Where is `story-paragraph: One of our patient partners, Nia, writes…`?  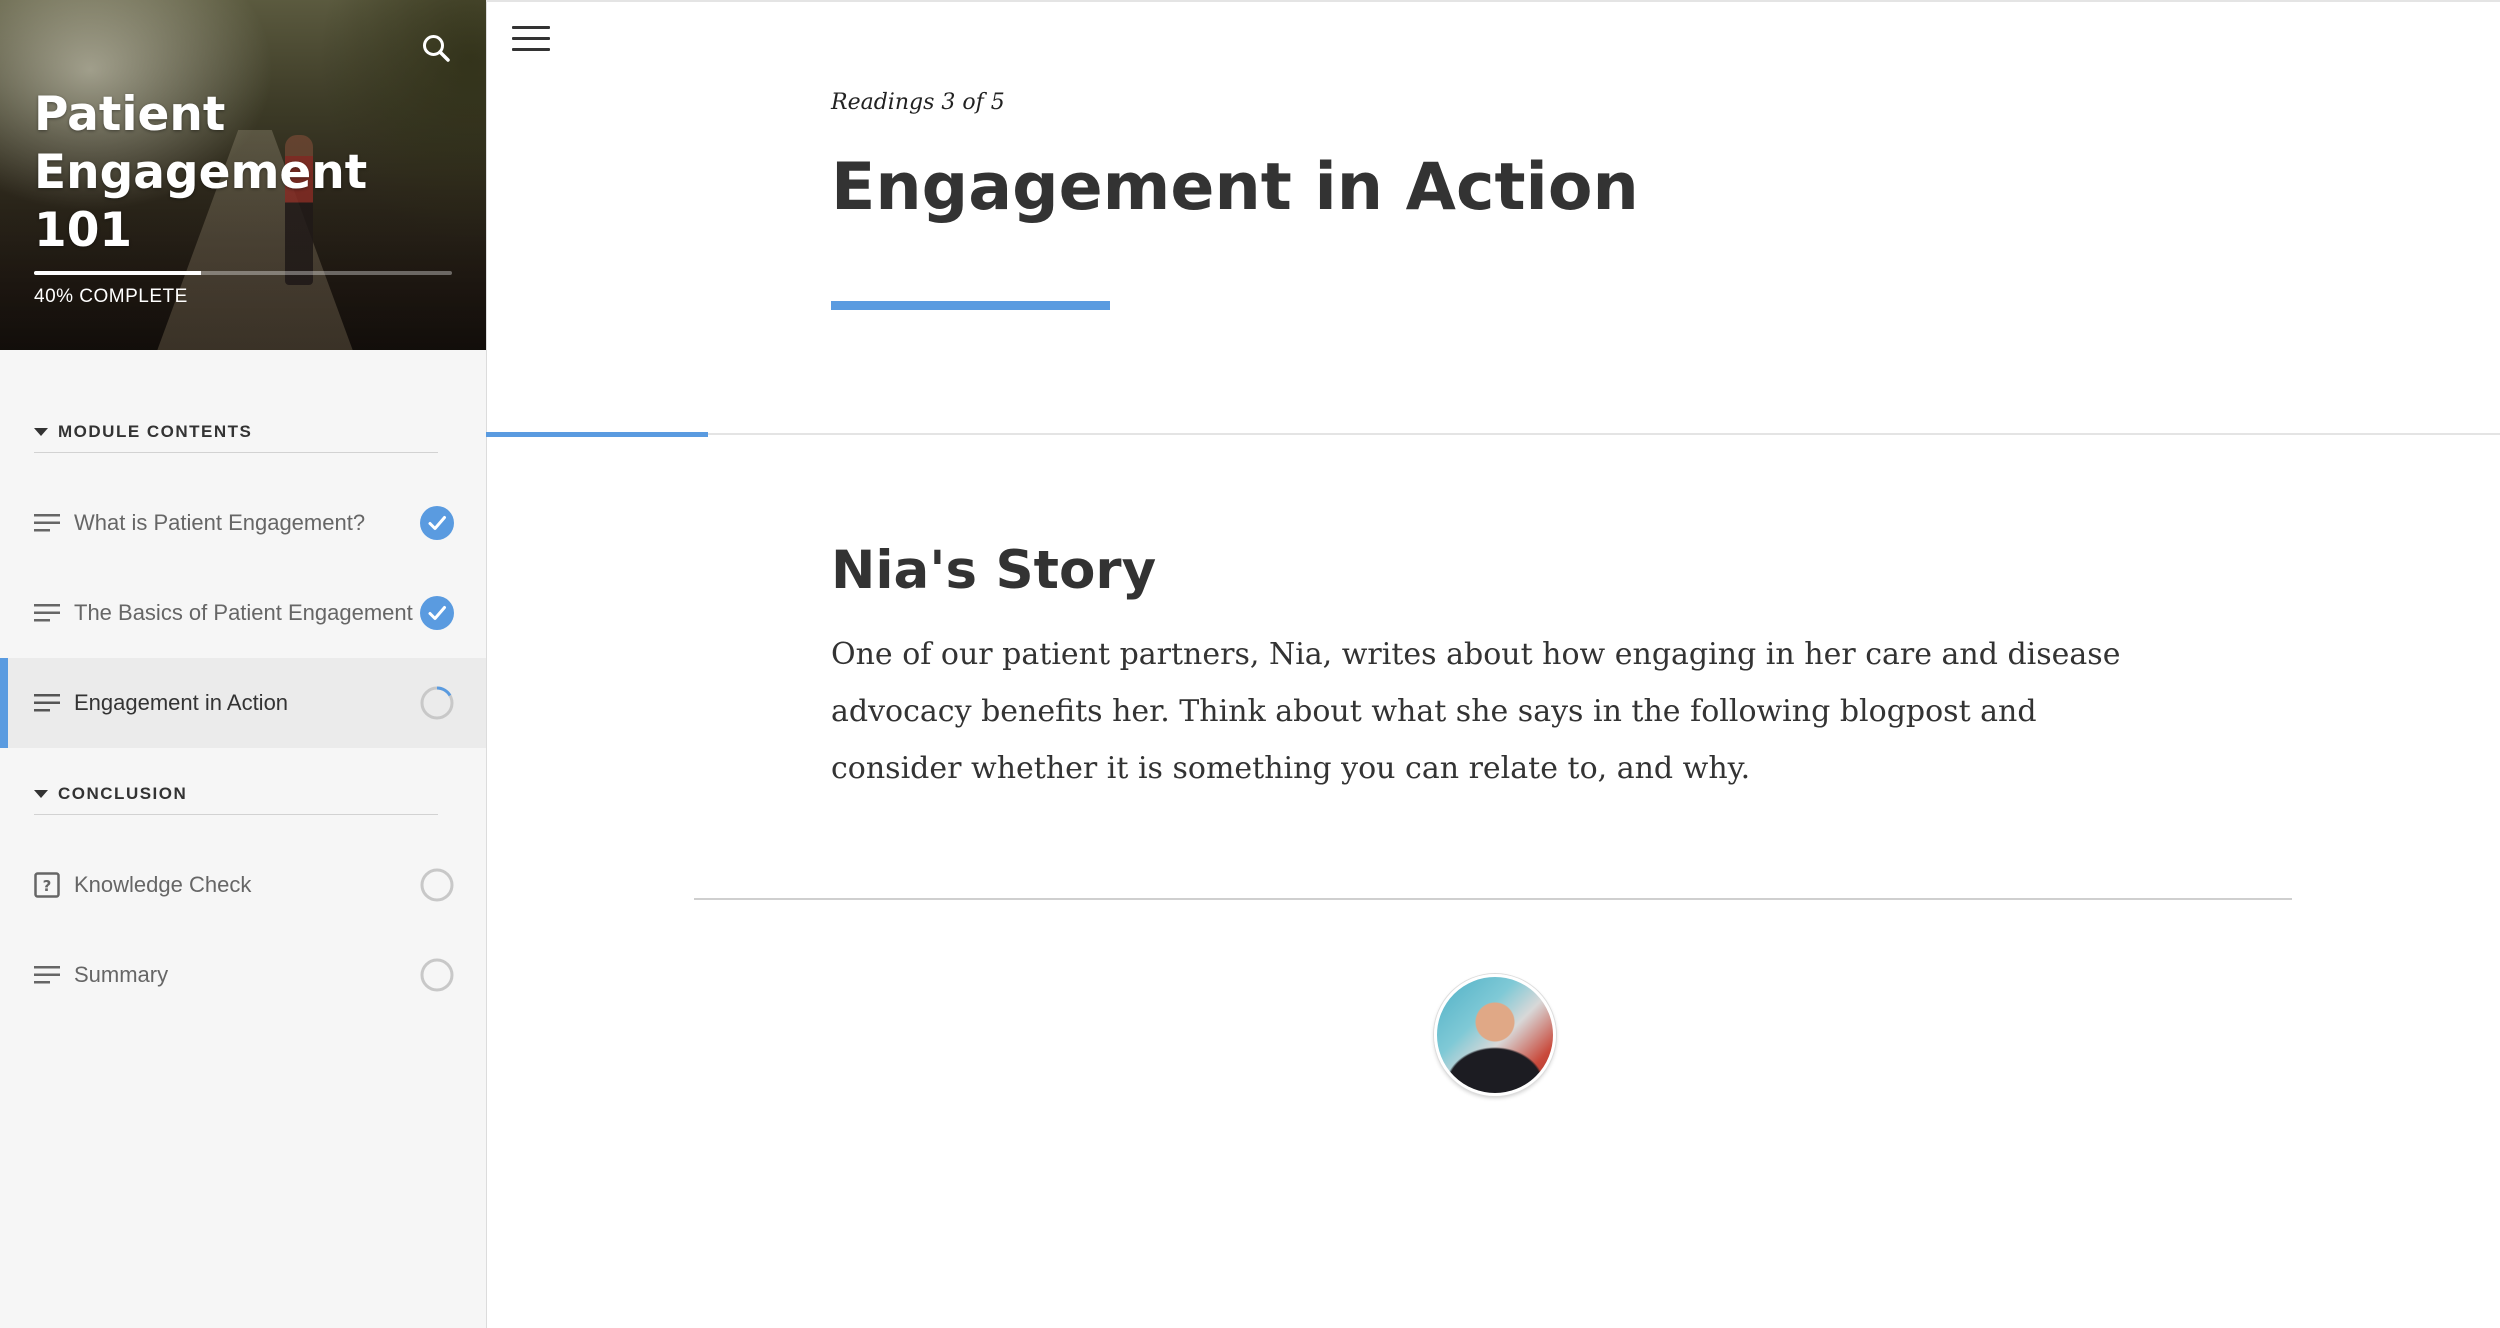
story-paragraph: One of our patient partners, Nia, writes… is located at coordinates (1476, 711).